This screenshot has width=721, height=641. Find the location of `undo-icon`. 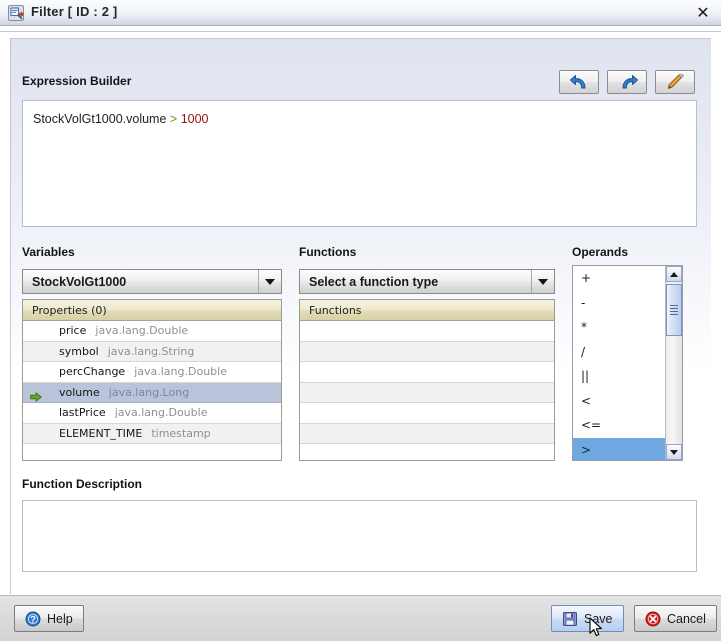

undo-icon is located at coordinates (578, 82).